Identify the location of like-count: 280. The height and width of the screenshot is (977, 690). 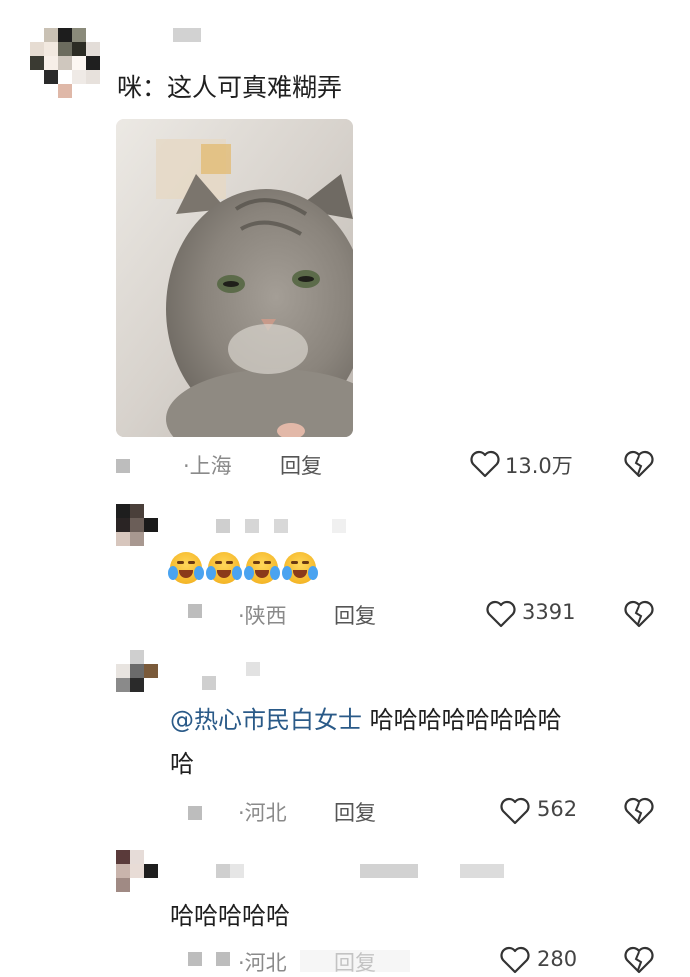
(557, 959).